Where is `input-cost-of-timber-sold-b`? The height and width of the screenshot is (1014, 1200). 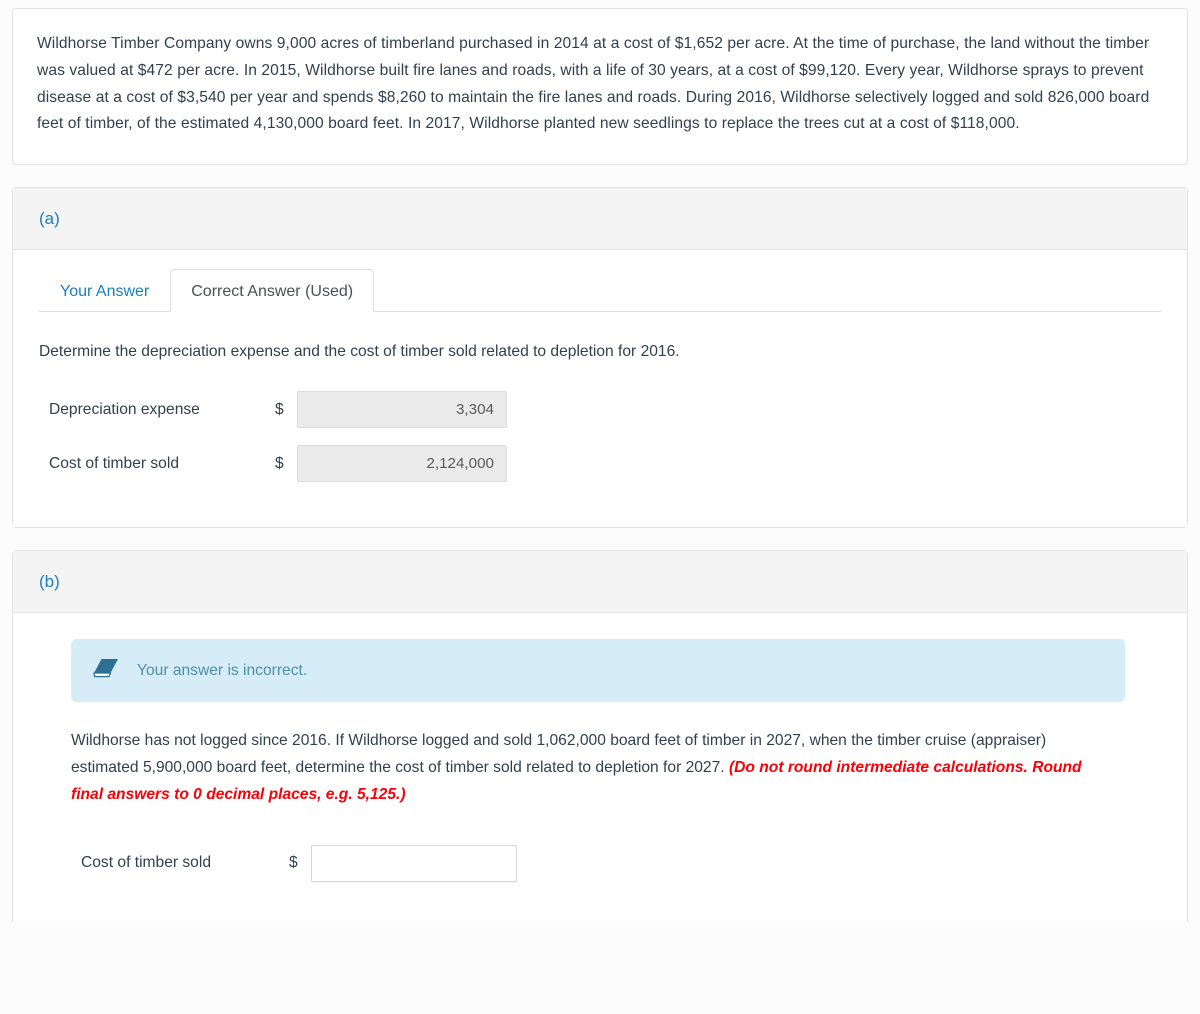
input-cost-of-timber-sold-b is located at coordinates (414, 863).